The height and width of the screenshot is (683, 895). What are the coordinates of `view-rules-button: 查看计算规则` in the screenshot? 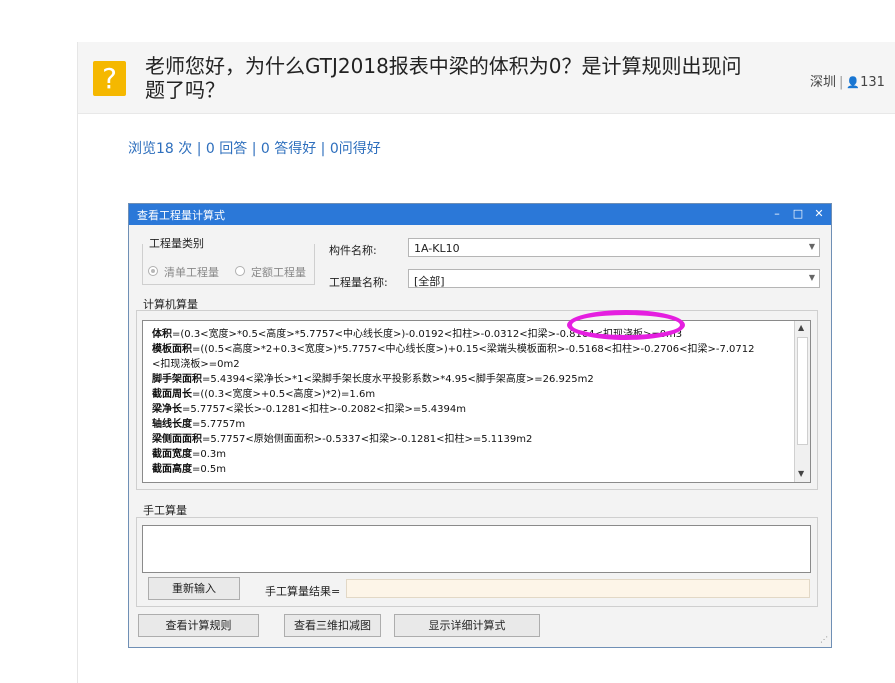 It's located at (198, 625).